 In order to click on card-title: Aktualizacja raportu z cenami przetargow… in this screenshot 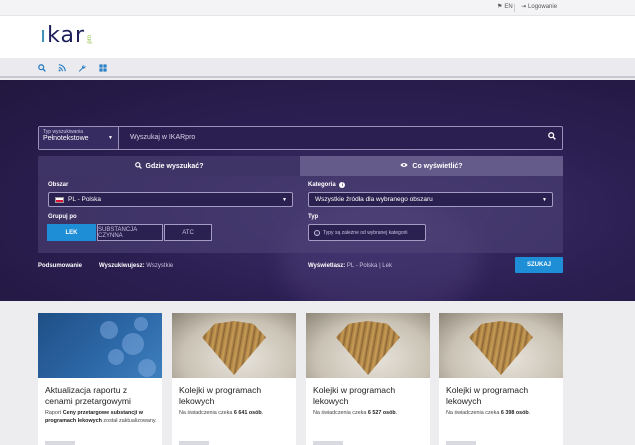, I will do `click(88, 395)`.